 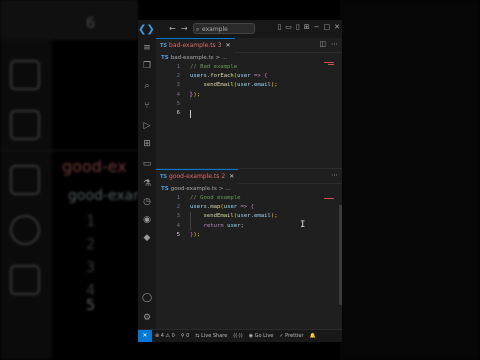 What do you see at coordinates (194, 176) in the screenshot?
I see `tab-label: good-example.ts` at bounding box center [194, 176].